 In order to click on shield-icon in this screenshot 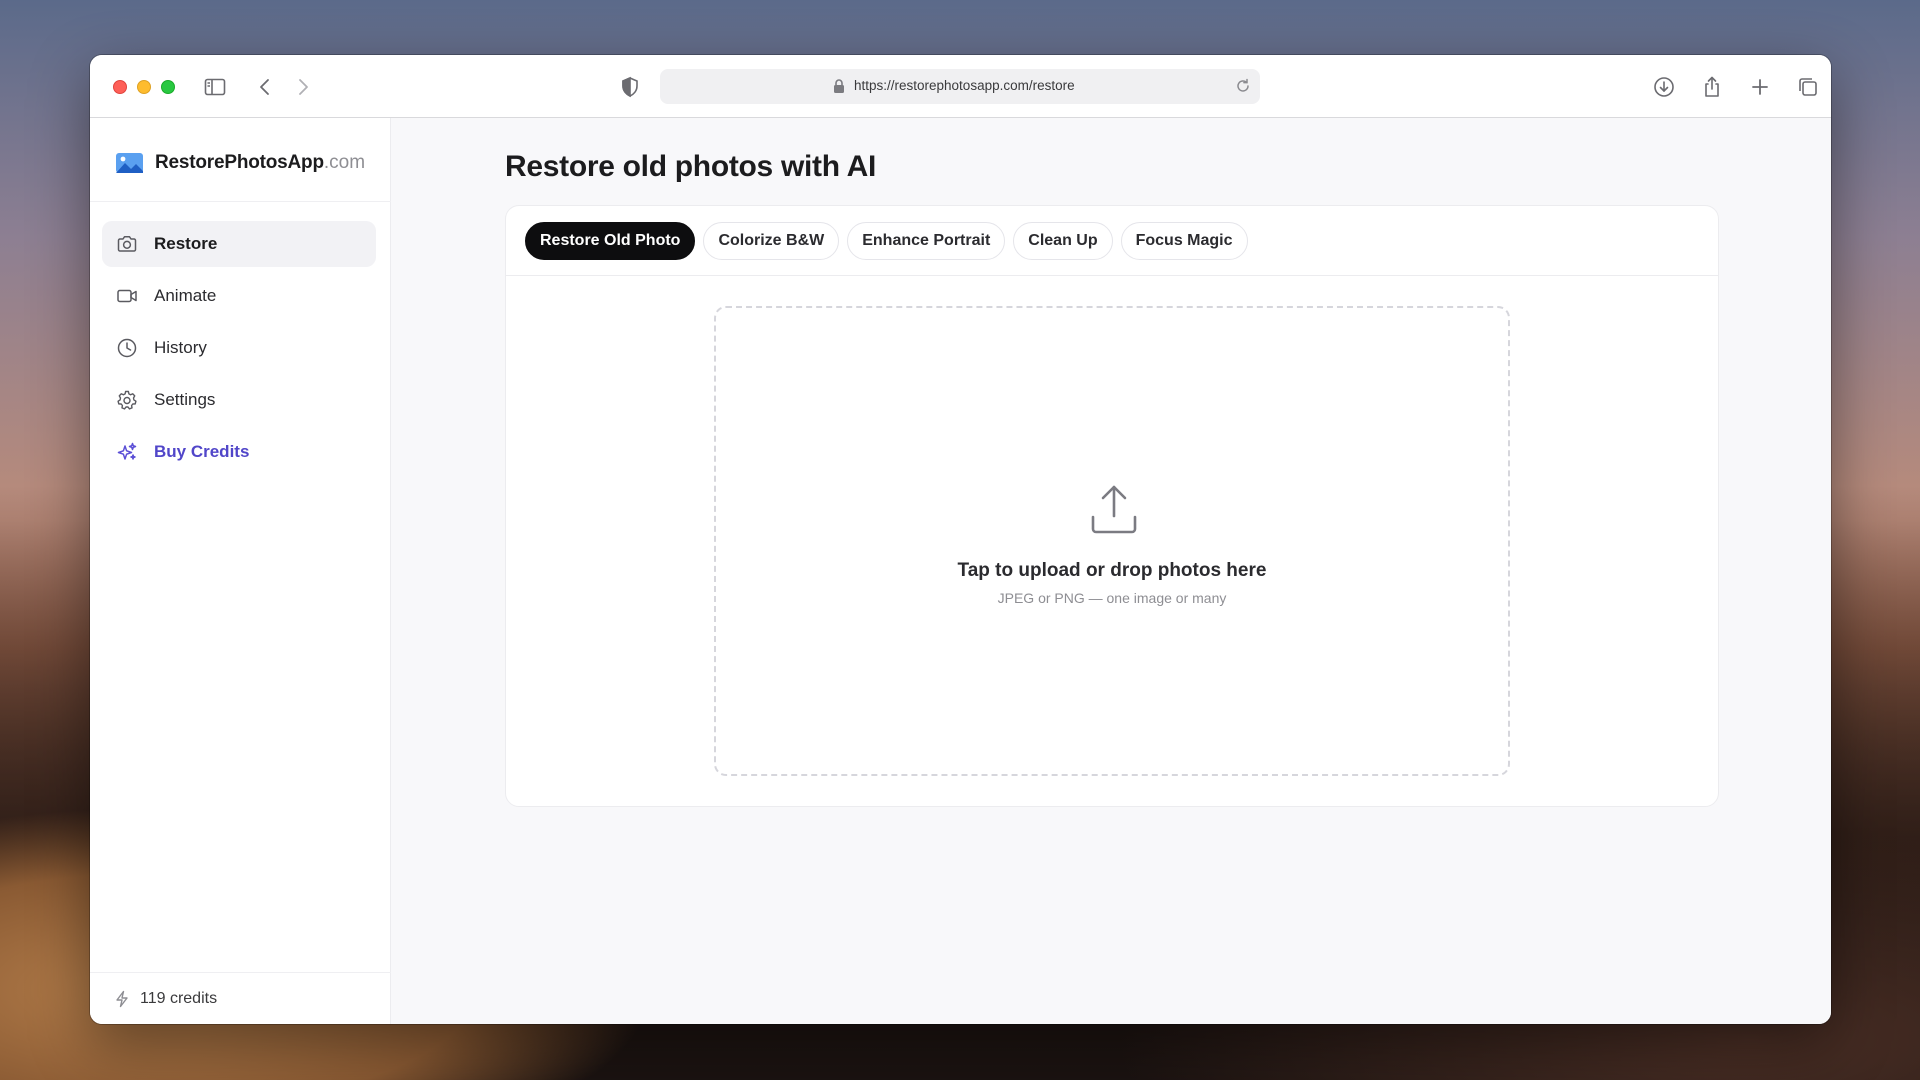, I will do `click(630, 87)`.